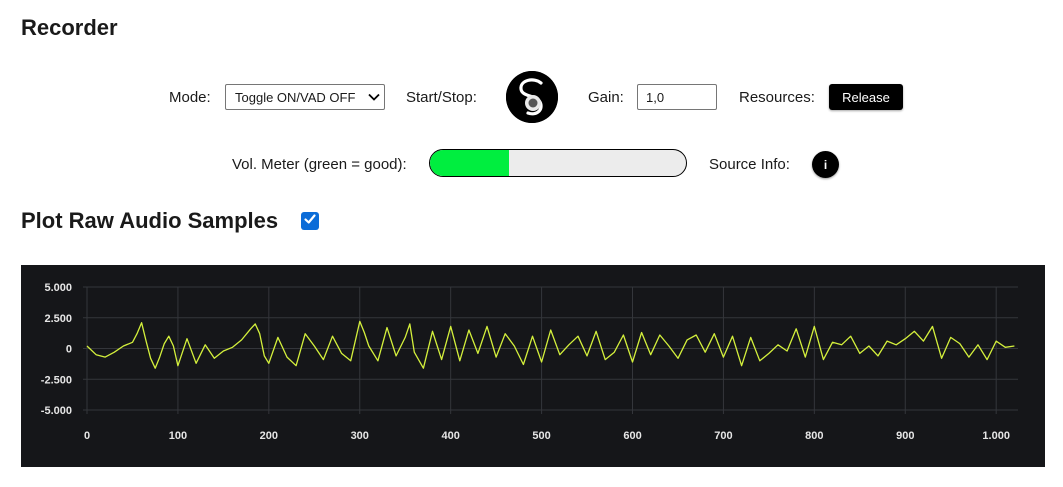 The image size is (1063, 487). I want to click on startstop-label: Start/Stop:, so click(441, 97).